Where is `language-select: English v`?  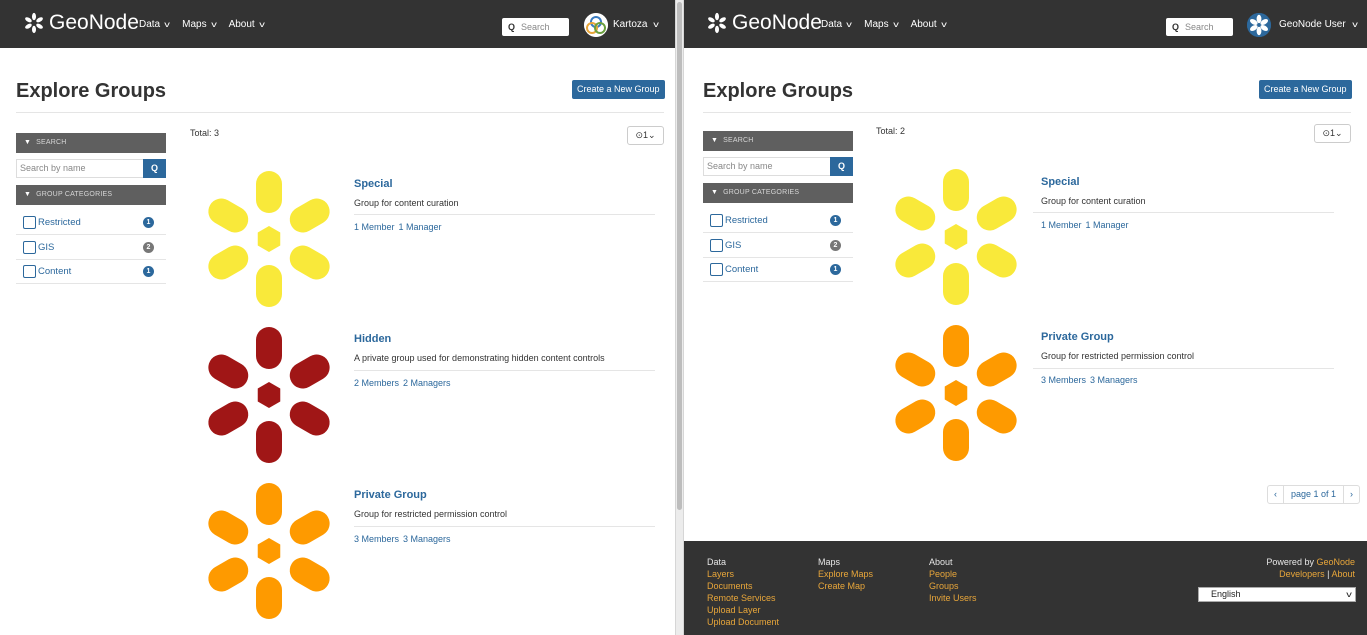
language-select: English v is located at coordinates (1277, 594).